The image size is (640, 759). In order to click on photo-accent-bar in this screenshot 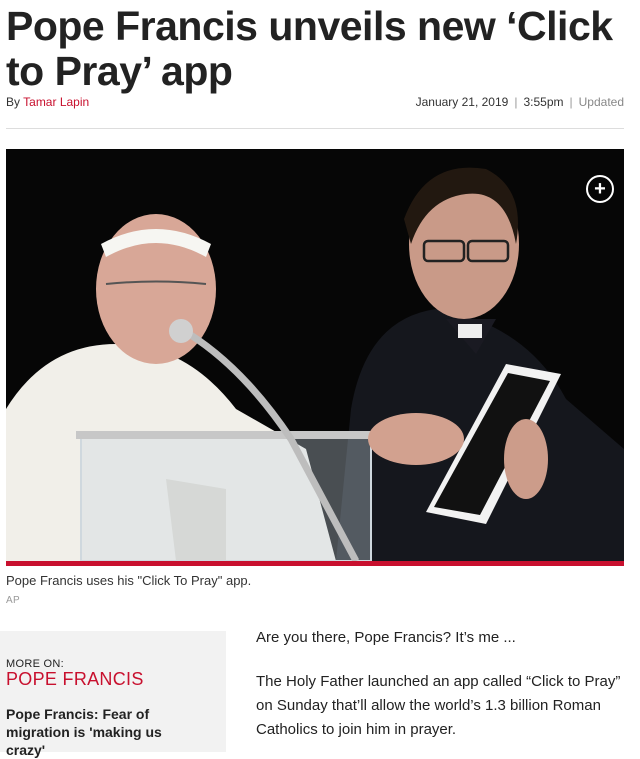, I will do `click(315, 563)`.